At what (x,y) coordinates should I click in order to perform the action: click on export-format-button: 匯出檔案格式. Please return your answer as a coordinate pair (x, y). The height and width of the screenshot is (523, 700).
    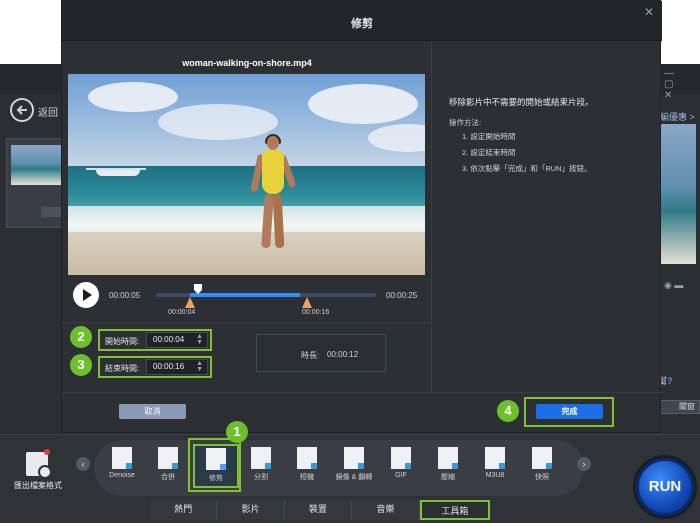
    Looking at the image, I should click on (45, 470).